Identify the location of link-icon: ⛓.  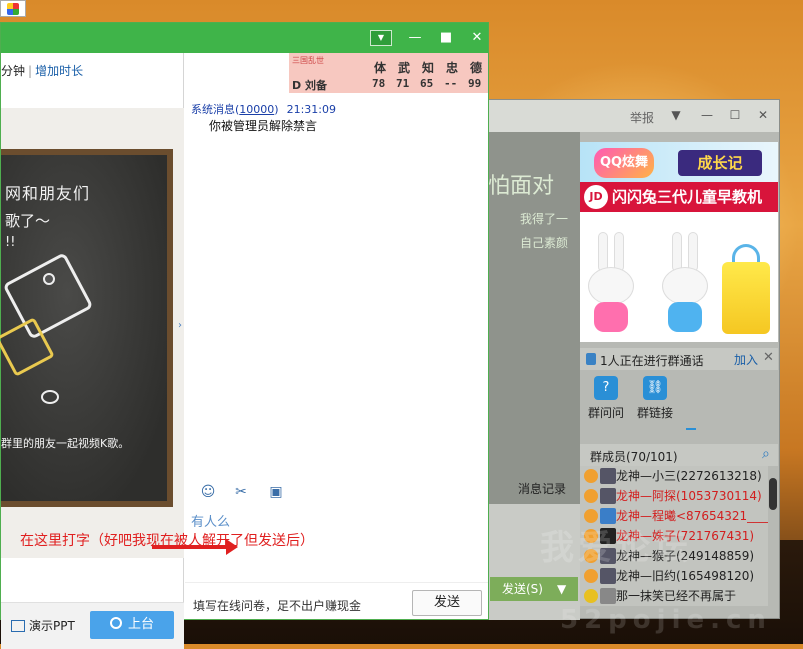
(655, 388).